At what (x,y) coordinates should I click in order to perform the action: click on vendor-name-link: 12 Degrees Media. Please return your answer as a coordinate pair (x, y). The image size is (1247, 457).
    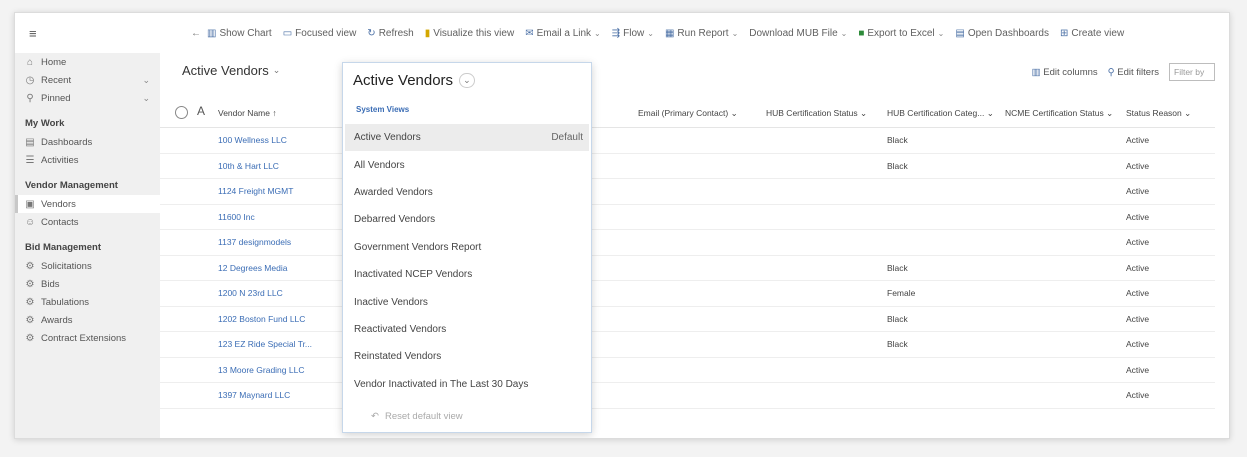
    Looking at the image, I should click on (252, 268).